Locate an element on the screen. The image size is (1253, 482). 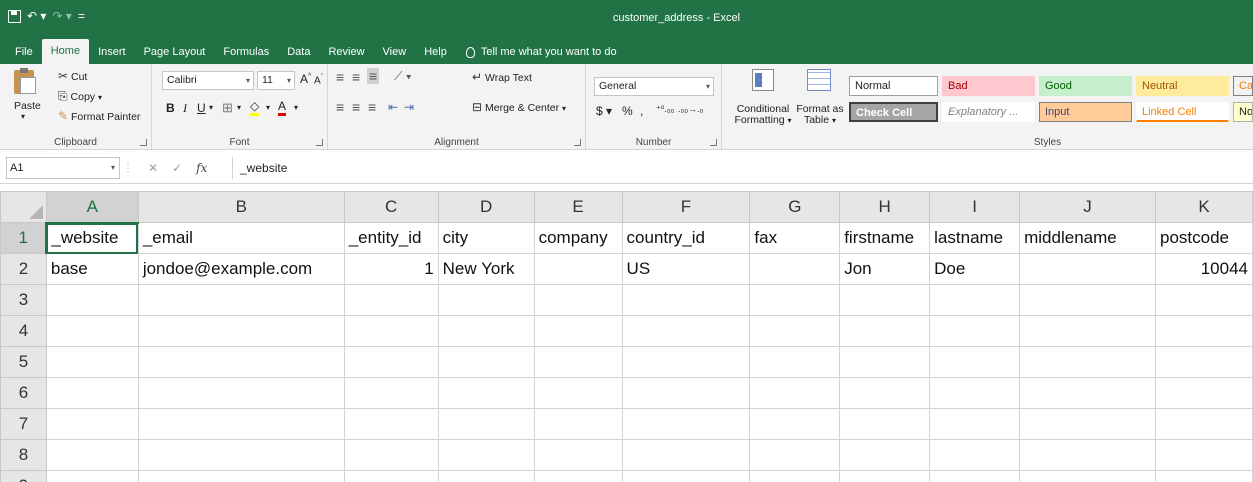
orientation-icon: ⟋ ▾ is located at coordinates (403, 76).